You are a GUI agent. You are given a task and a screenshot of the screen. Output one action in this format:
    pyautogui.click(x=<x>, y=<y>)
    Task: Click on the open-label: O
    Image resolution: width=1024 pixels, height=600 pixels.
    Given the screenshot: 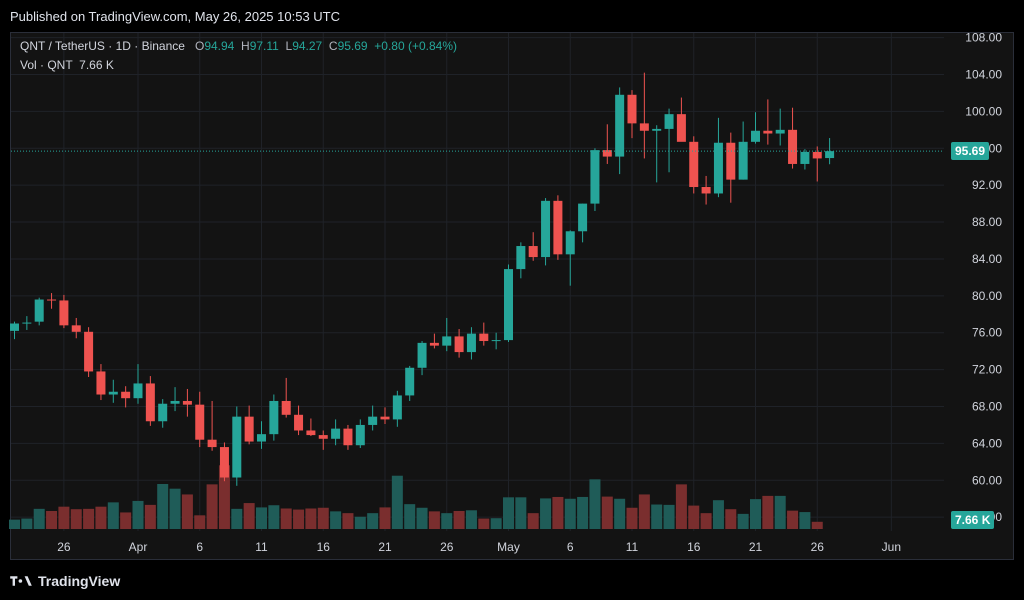 What is the action you would take?
    pyautogui.click(x=199, y=46)
    